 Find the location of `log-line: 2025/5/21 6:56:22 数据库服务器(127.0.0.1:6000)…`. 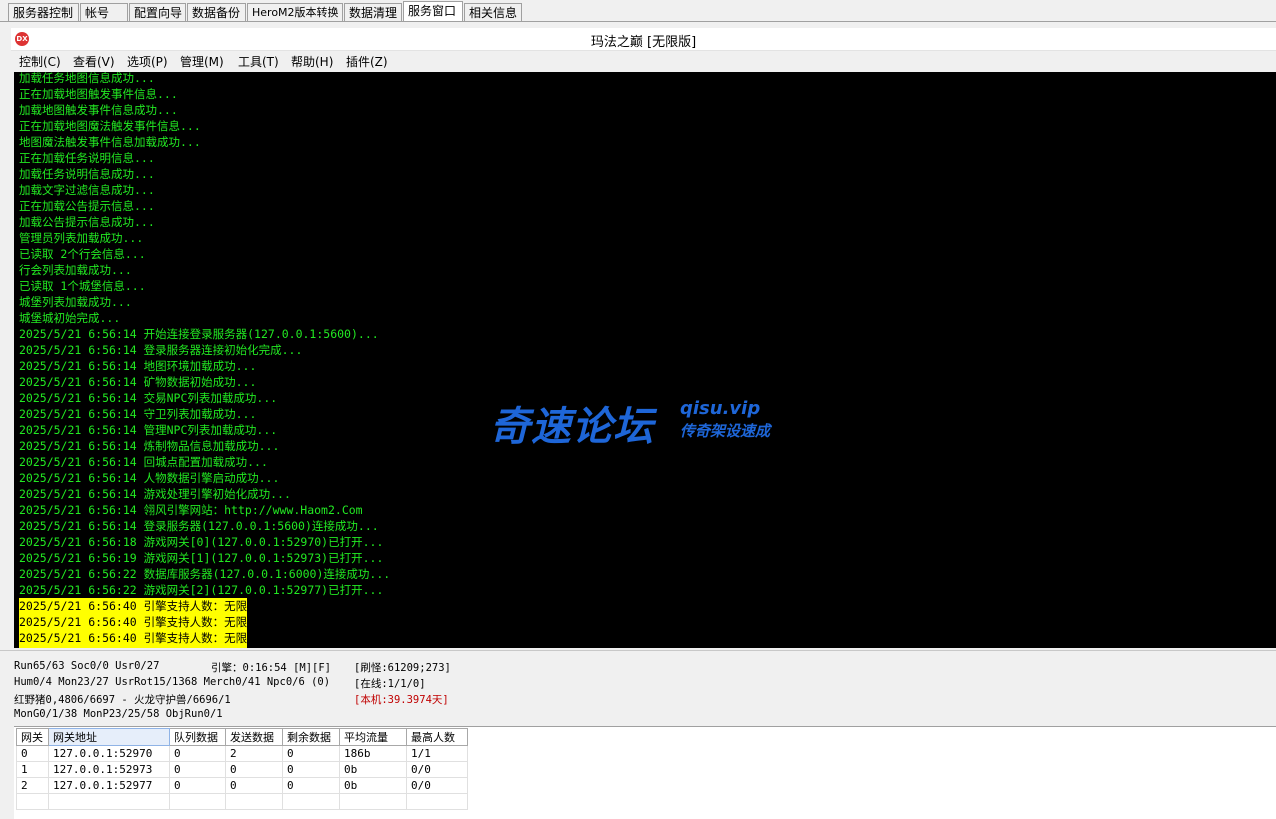

log-line: 2025/5/21 6:56:22 数据库服务器(127.0.0.1:6000)… is located at coordinates (205, 574).